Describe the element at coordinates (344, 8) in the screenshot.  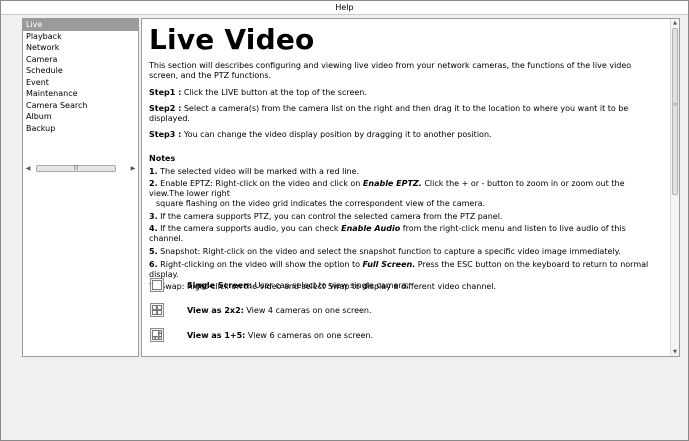
I see `window-title: Help` at that location.